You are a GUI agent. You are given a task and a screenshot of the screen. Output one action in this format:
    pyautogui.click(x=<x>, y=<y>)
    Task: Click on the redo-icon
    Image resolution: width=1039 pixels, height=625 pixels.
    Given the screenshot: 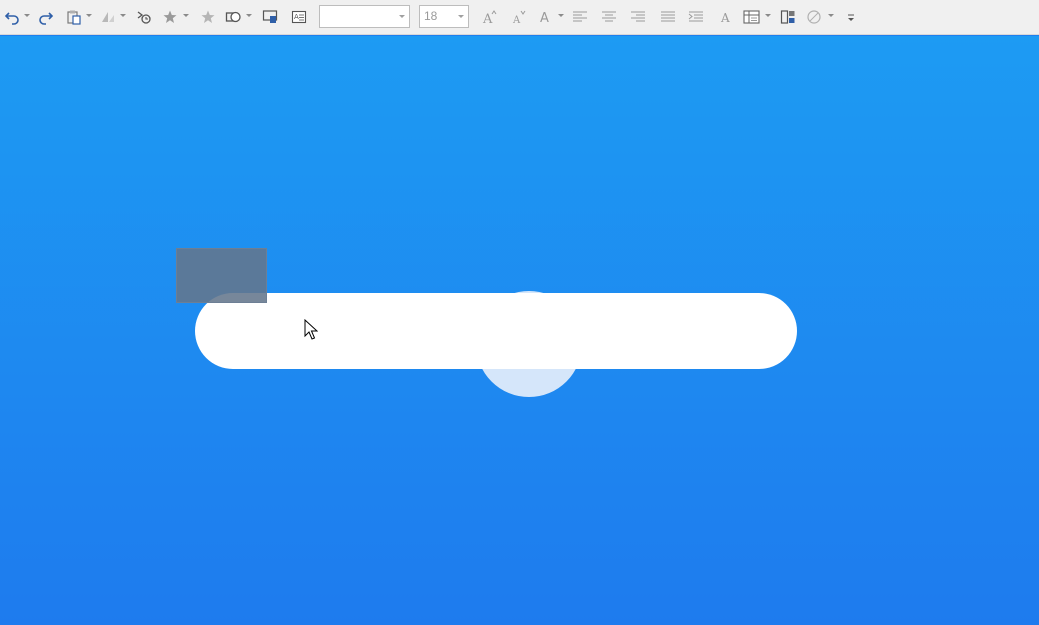 What is the action you would take?
    pyautogui.click(x=46, y=17)
    